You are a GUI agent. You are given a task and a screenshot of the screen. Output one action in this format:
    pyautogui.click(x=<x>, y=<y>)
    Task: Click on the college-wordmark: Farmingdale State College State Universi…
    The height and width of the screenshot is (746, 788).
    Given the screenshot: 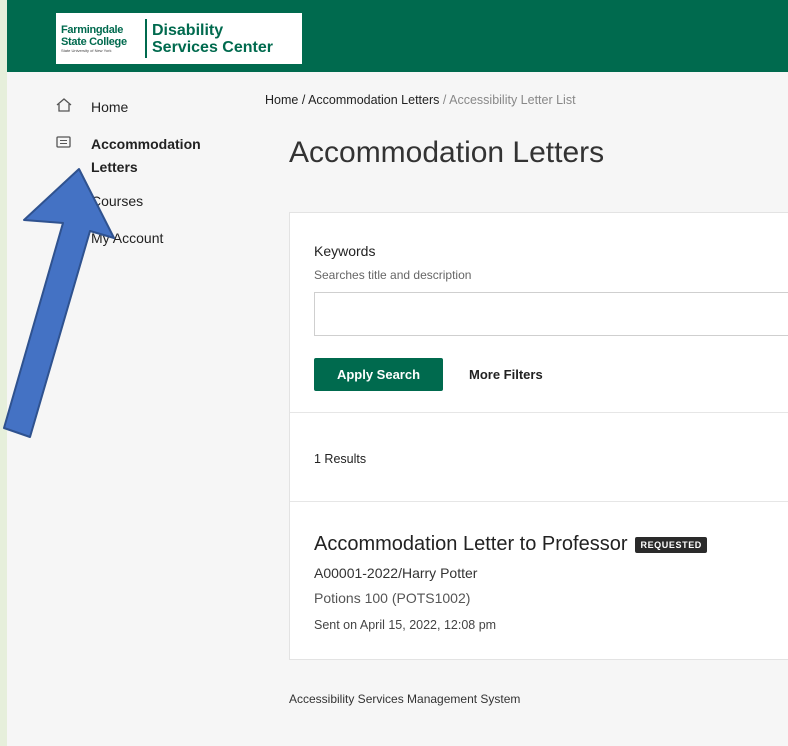 What is the action you would take?
    pyautogui.click(x=104, y=38)
    